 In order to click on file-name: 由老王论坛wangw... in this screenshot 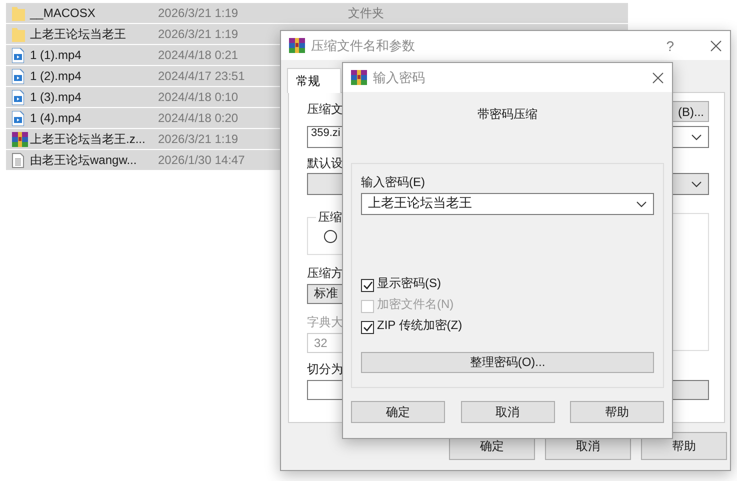, I will do `click(84, 160)`.